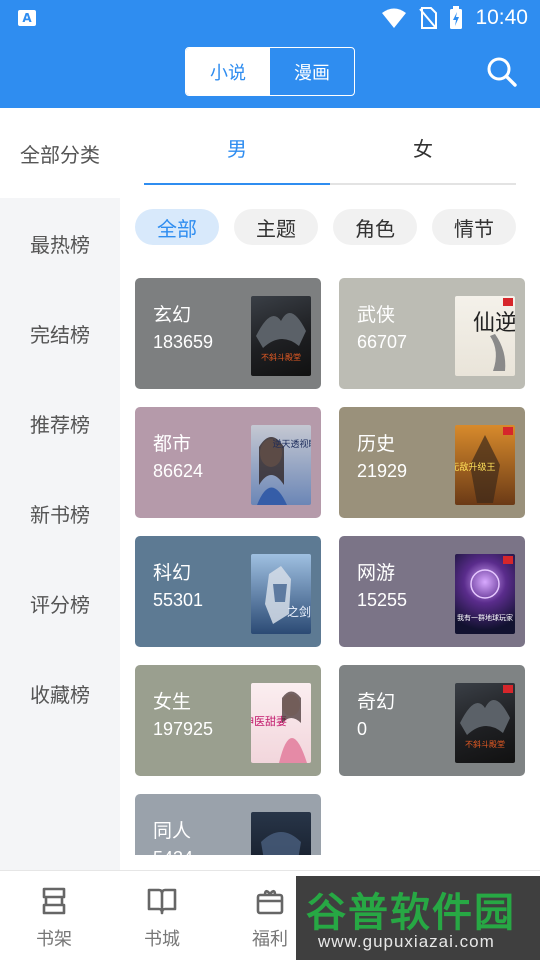 The width and height of the screenshot is (540, 960). I want to click on sidebar-item-hottest: 最热榜, so click(60, 243).